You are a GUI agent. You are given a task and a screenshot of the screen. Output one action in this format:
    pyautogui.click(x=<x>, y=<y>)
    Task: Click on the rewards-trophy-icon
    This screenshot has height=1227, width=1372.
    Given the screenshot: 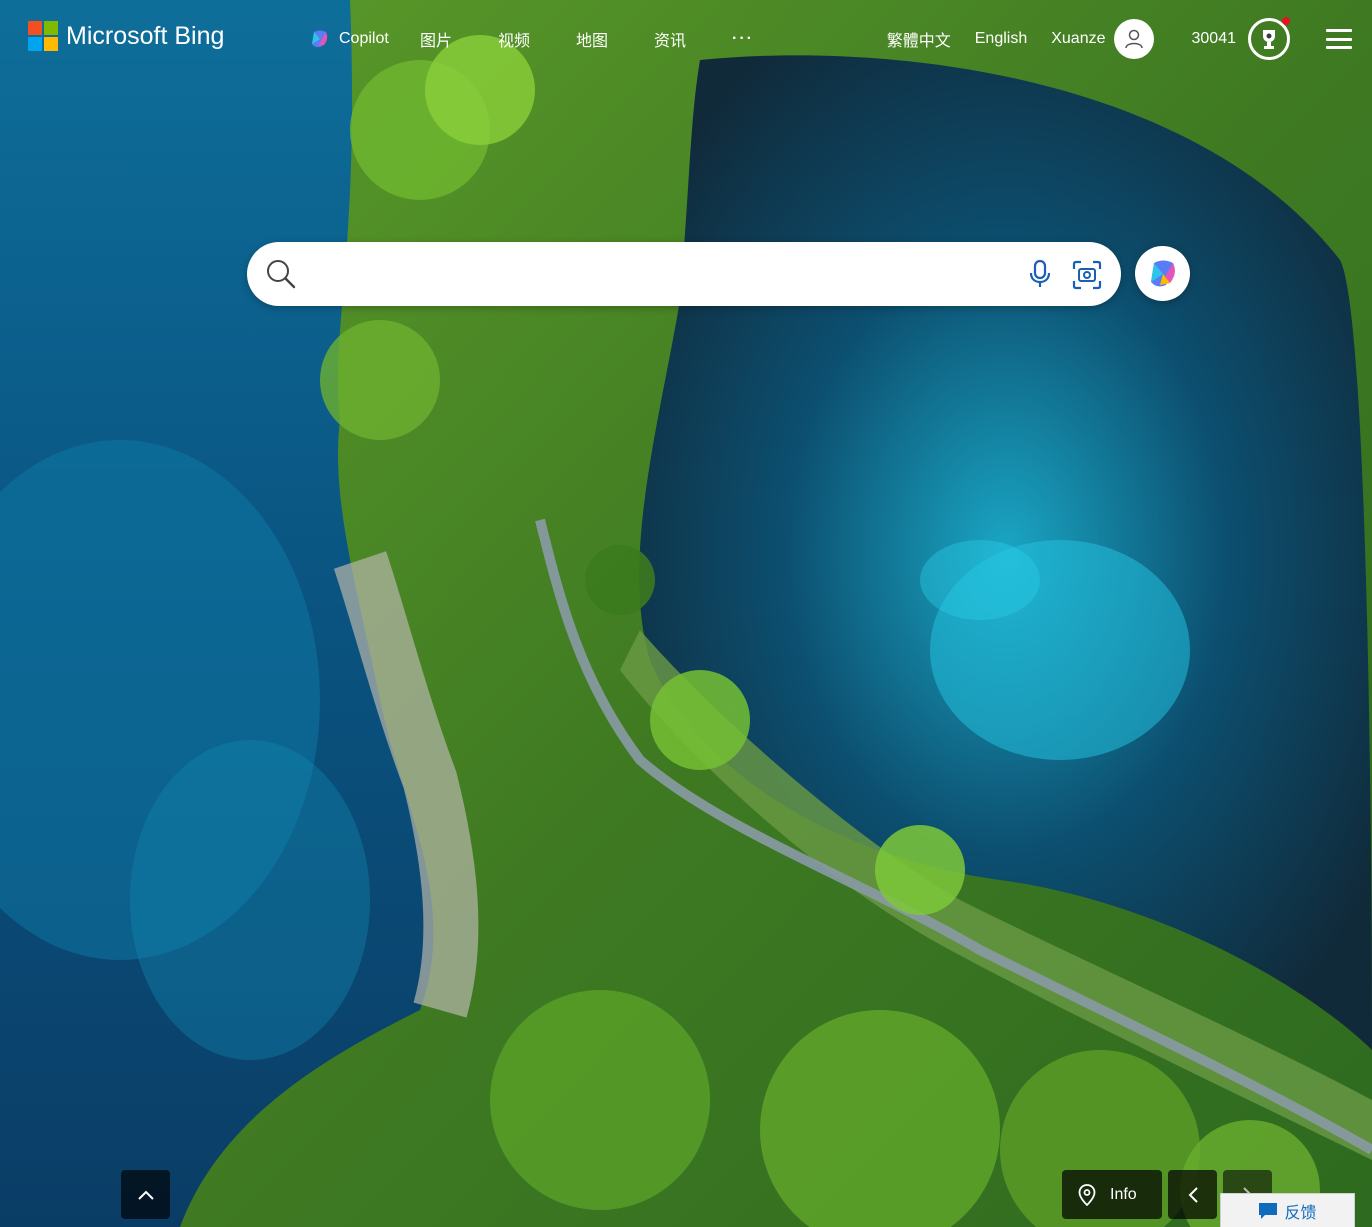 What is the action you would take?
    pyautogui.click(x=1269, y=38)
    